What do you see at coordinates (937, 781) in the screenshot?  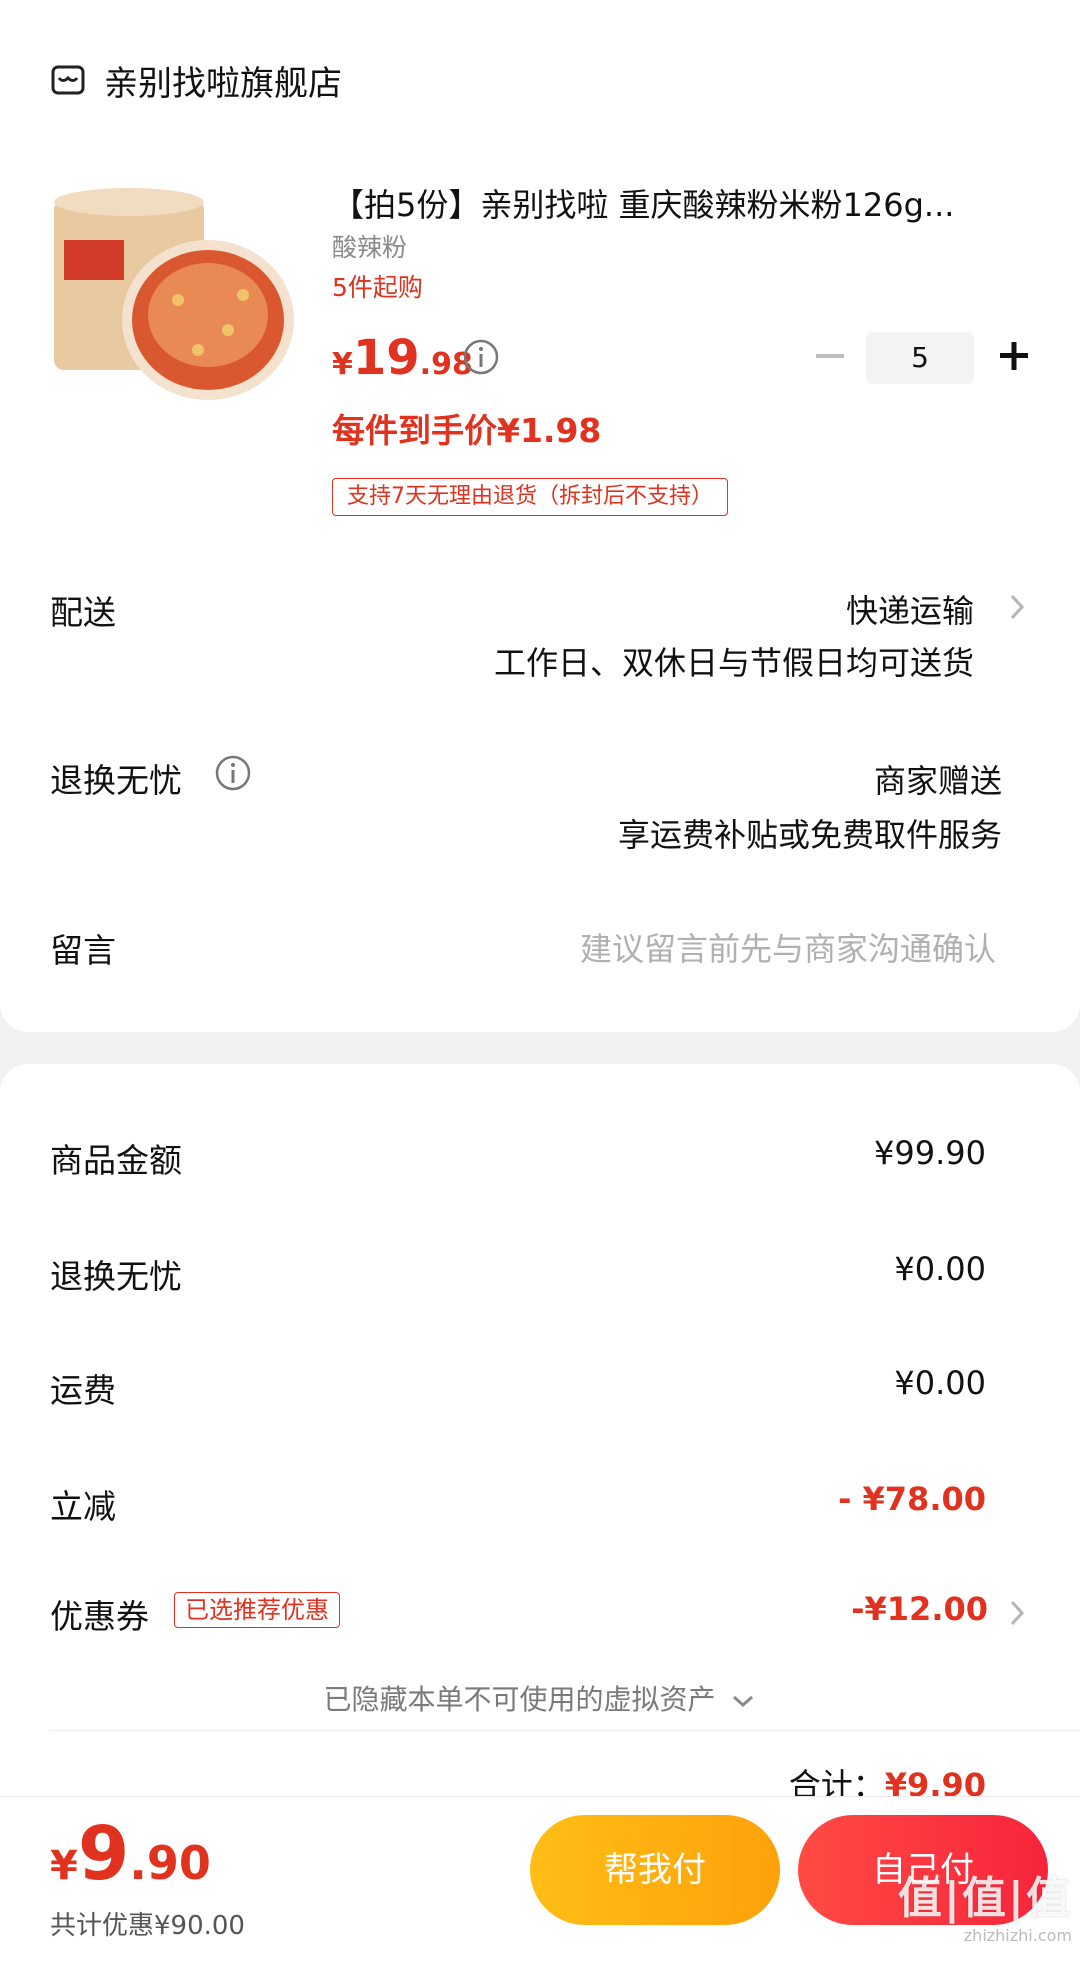 I see `return-service-value: 商家赠送` at bounding box center [937, 781].